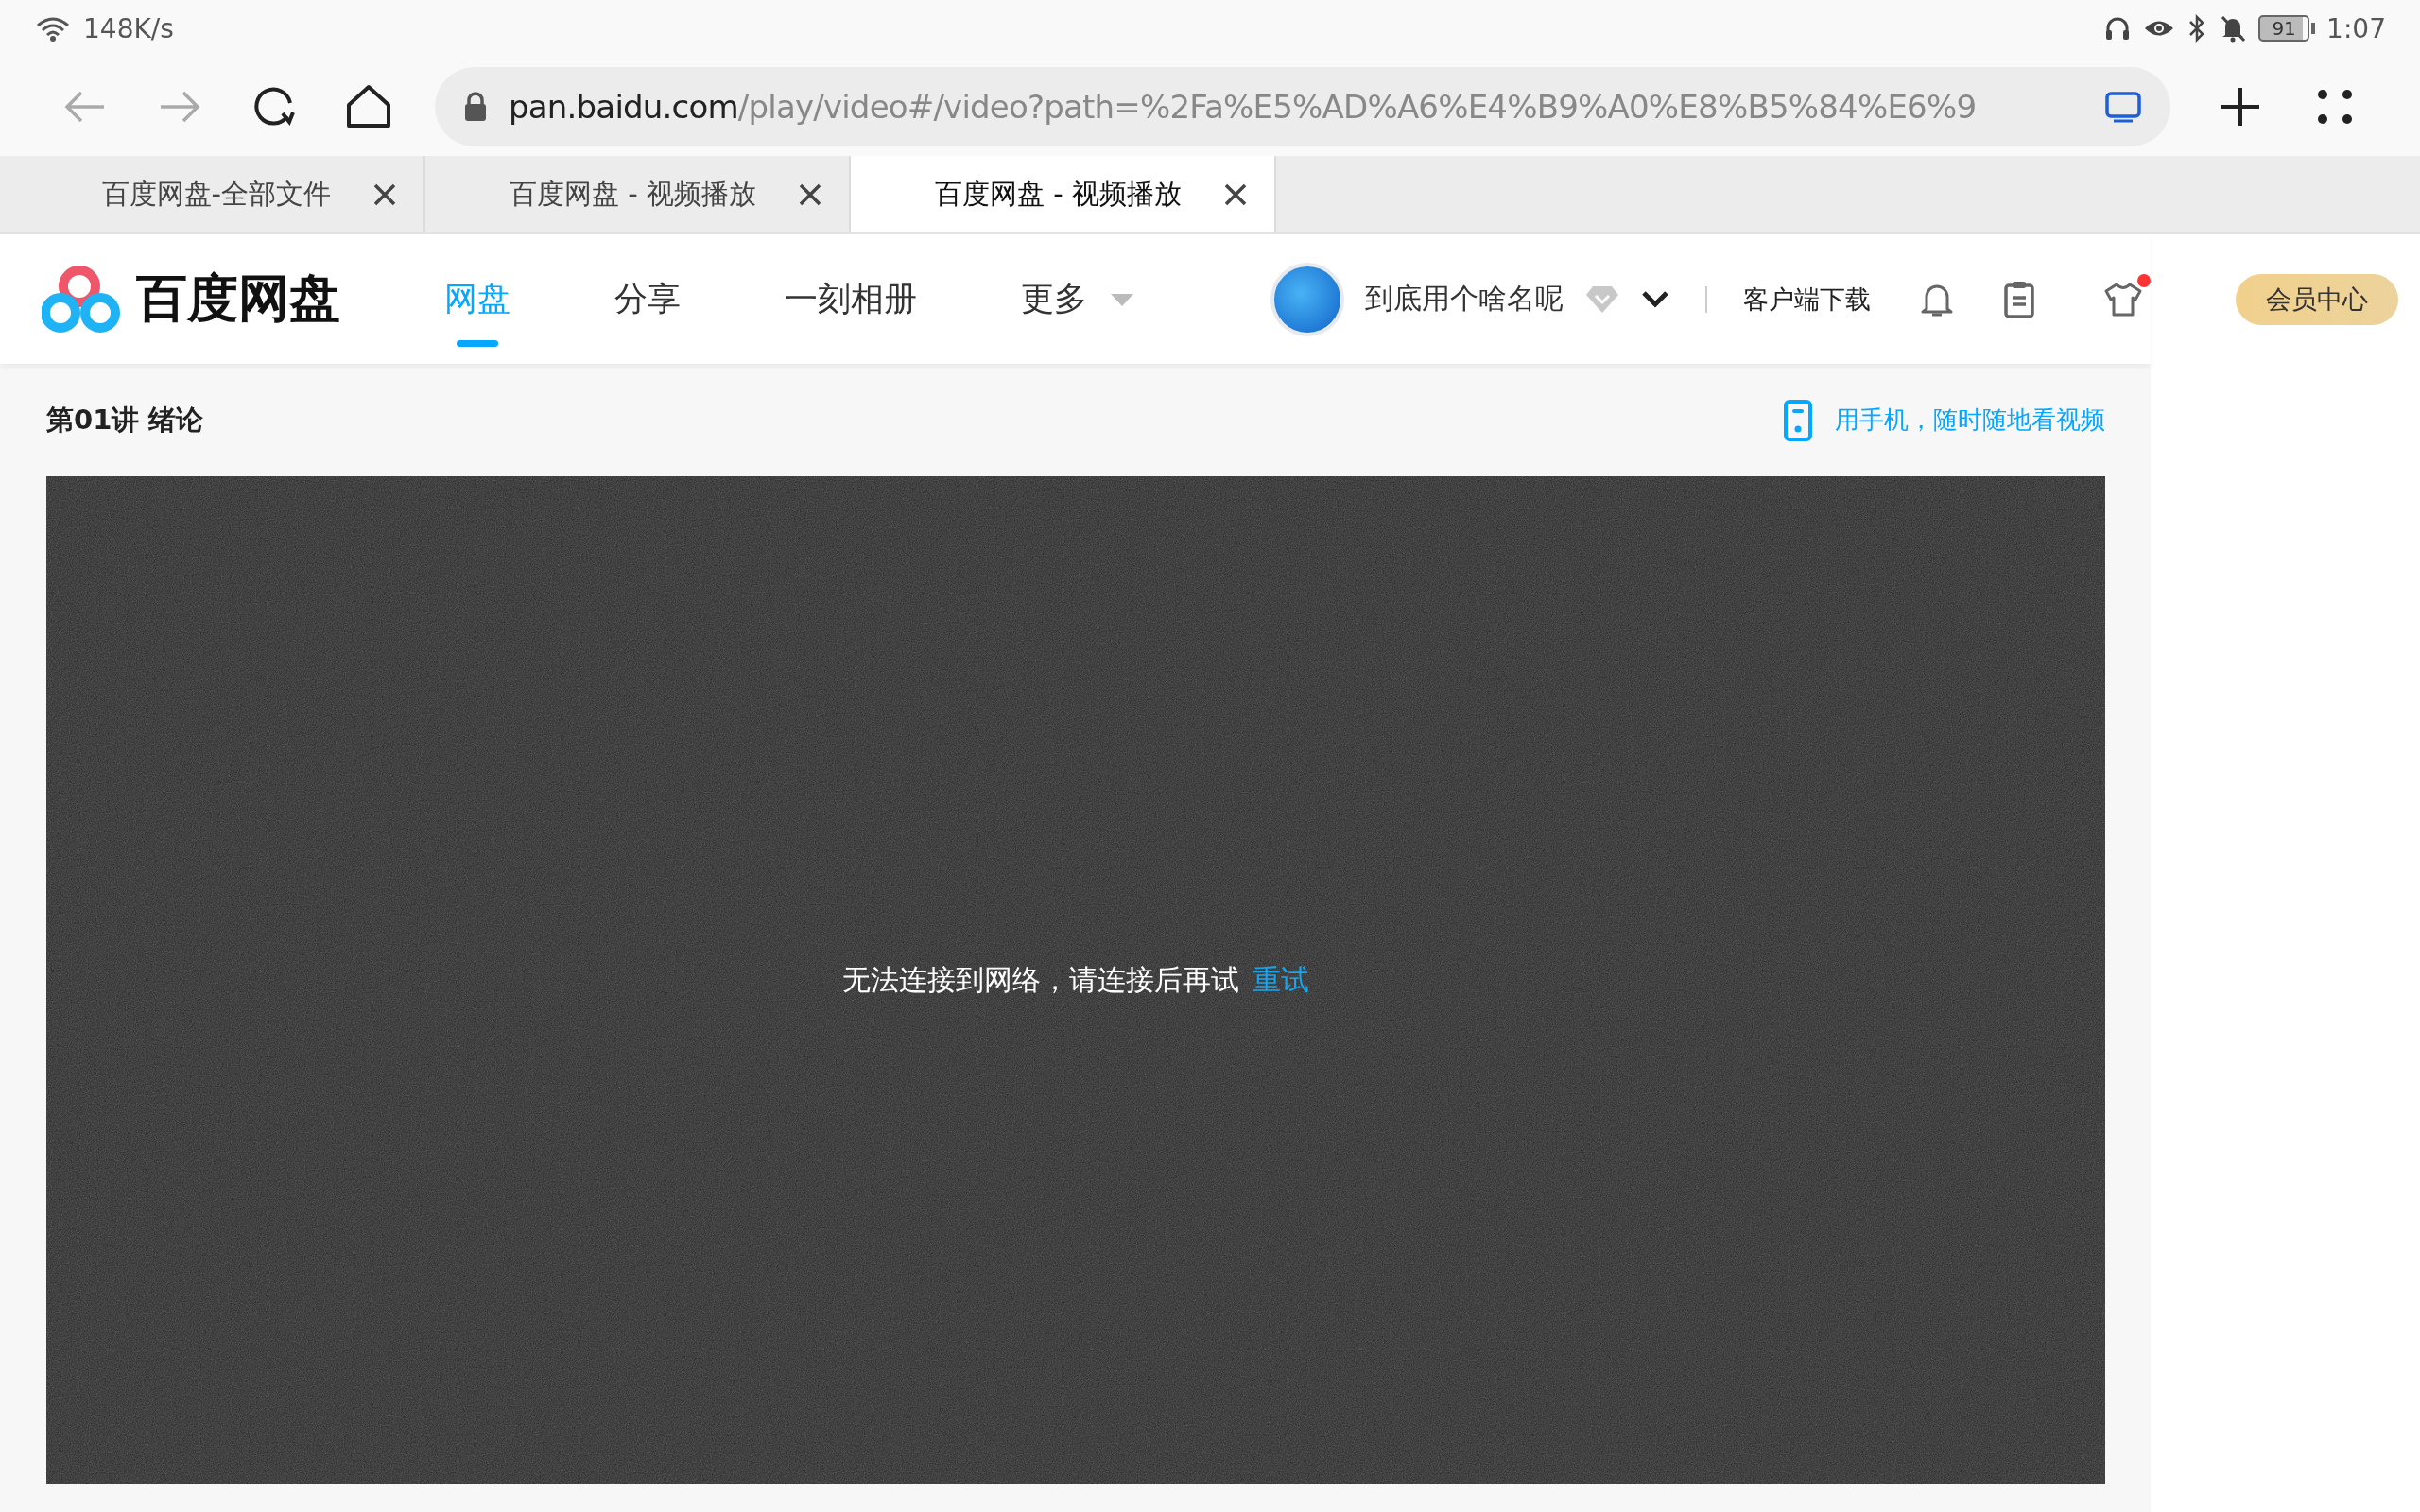  Describe the element at coordinates (1464, 299) in the screenshot. I see `user-name: 到底用个啥名呢` at that location.